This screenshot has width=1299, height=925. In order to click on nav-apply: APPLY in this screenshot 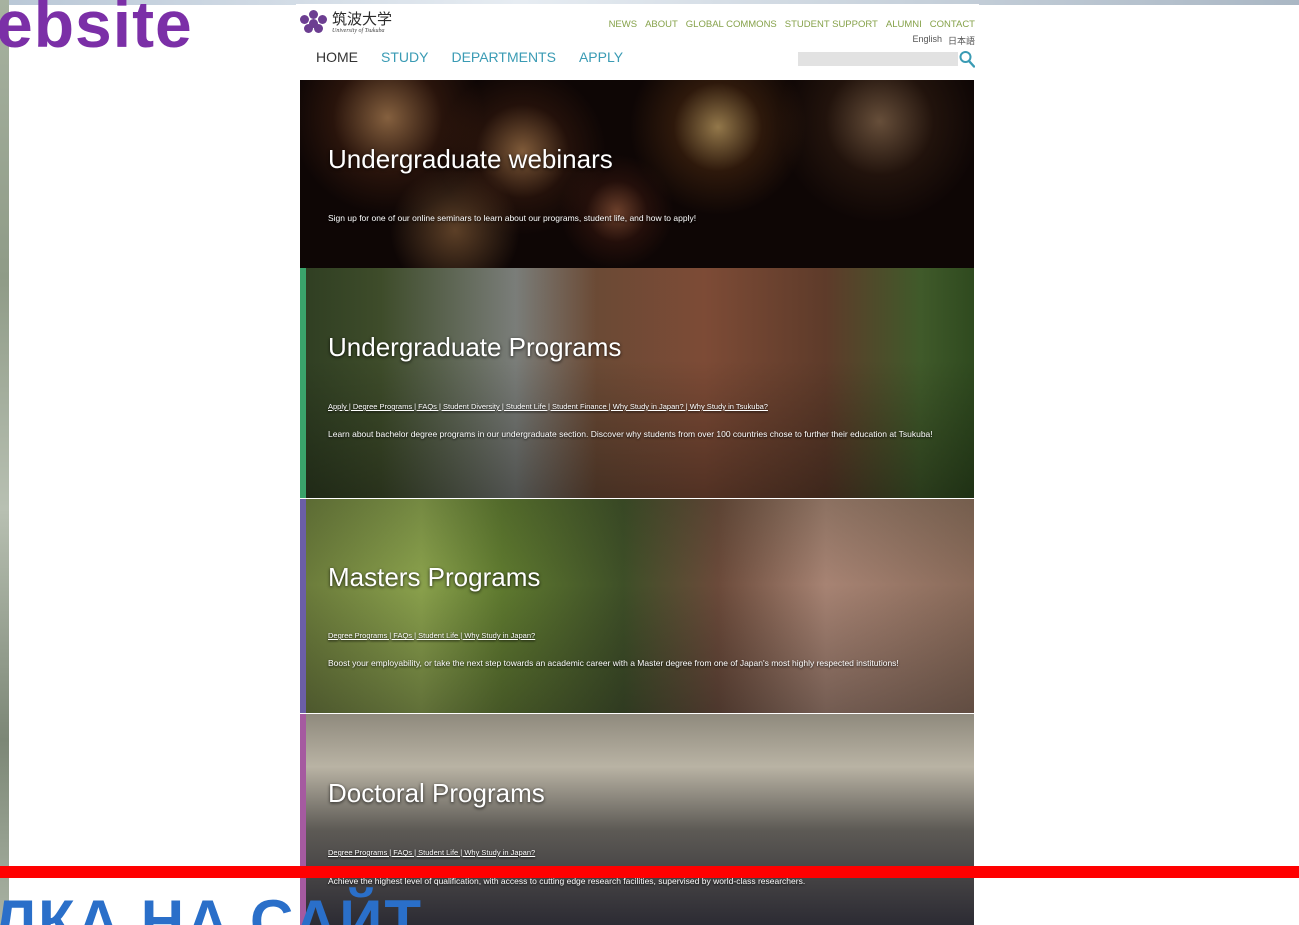, I will do `click(601, 57)`.